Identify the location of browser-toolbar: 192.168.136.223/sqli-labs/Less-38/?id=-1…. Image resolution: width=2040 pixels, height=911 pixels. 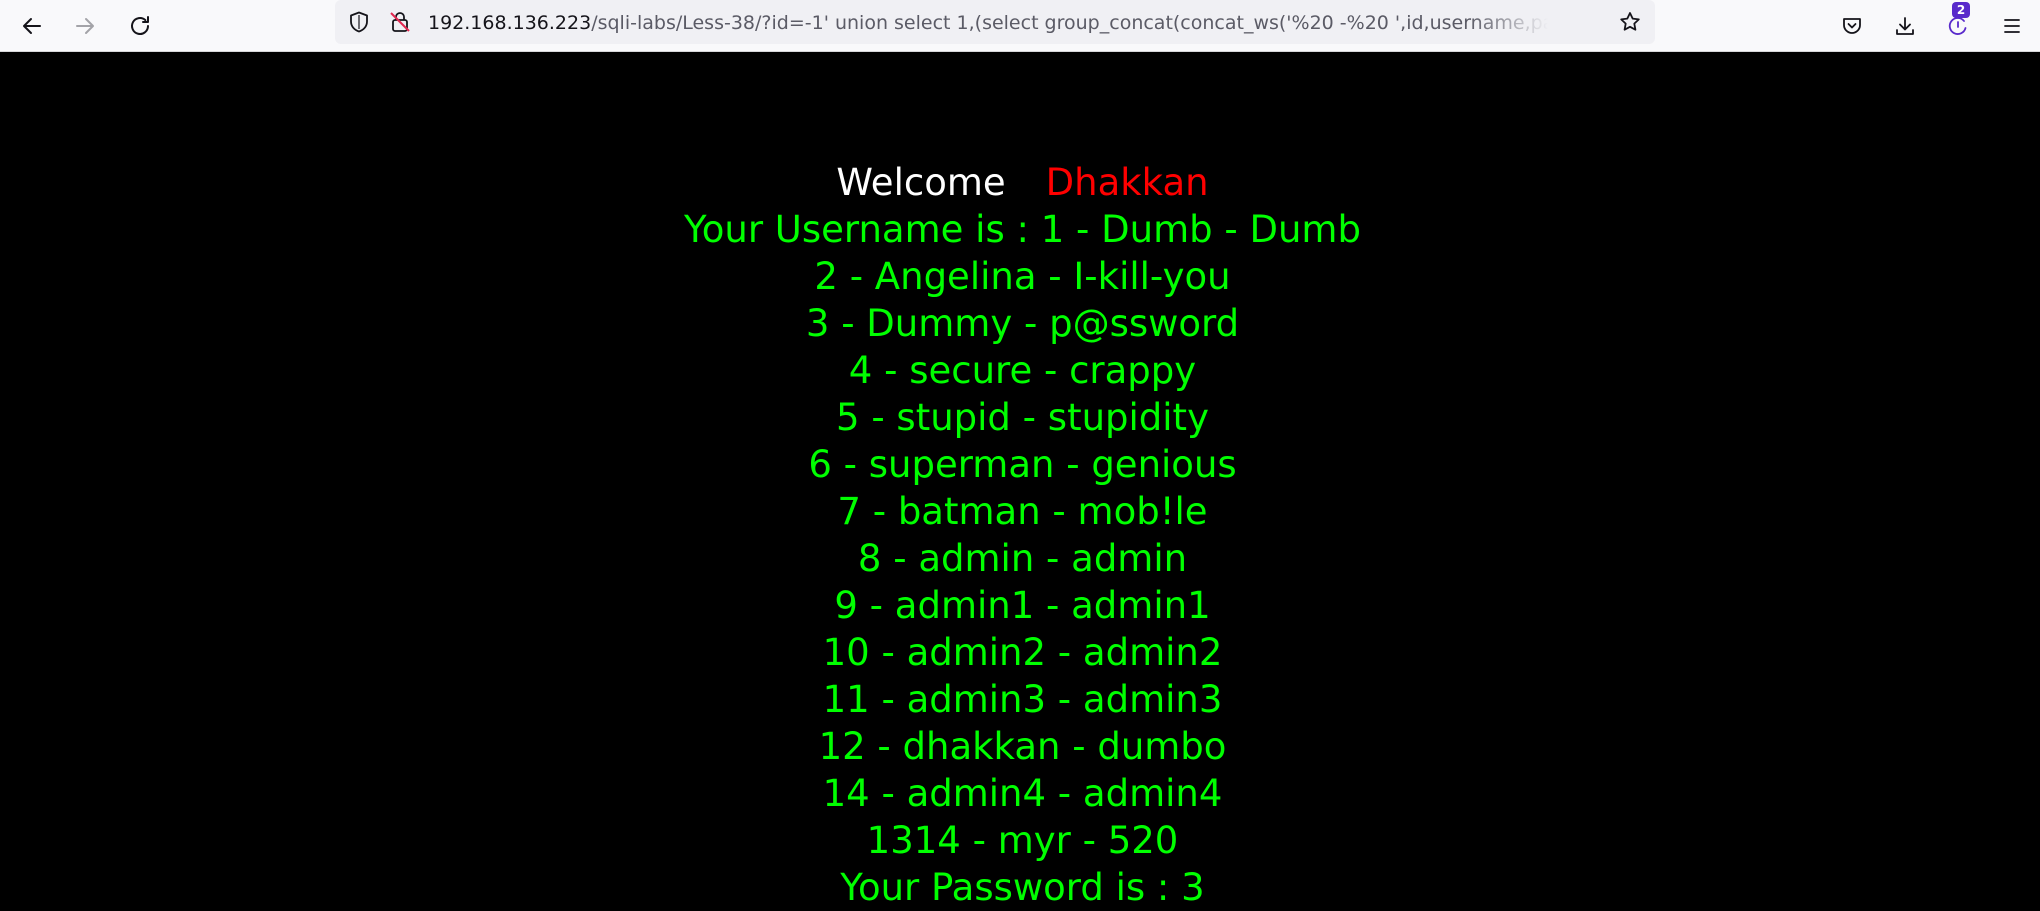
(1020, 26).